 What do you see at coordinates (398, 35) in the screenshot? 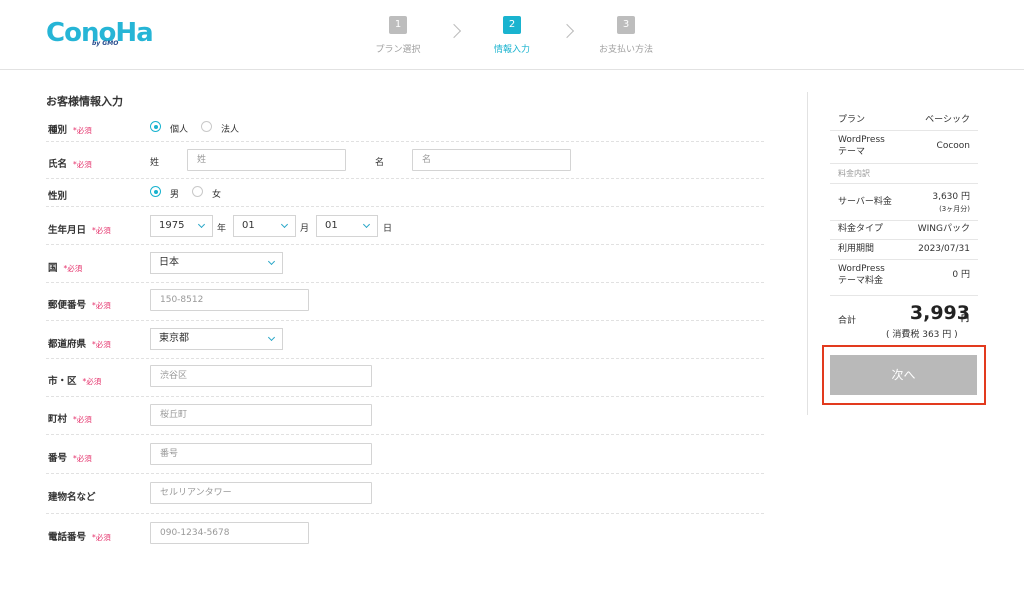
I see `step-1: 1 プラン選択` at bounding box center [398, 35].